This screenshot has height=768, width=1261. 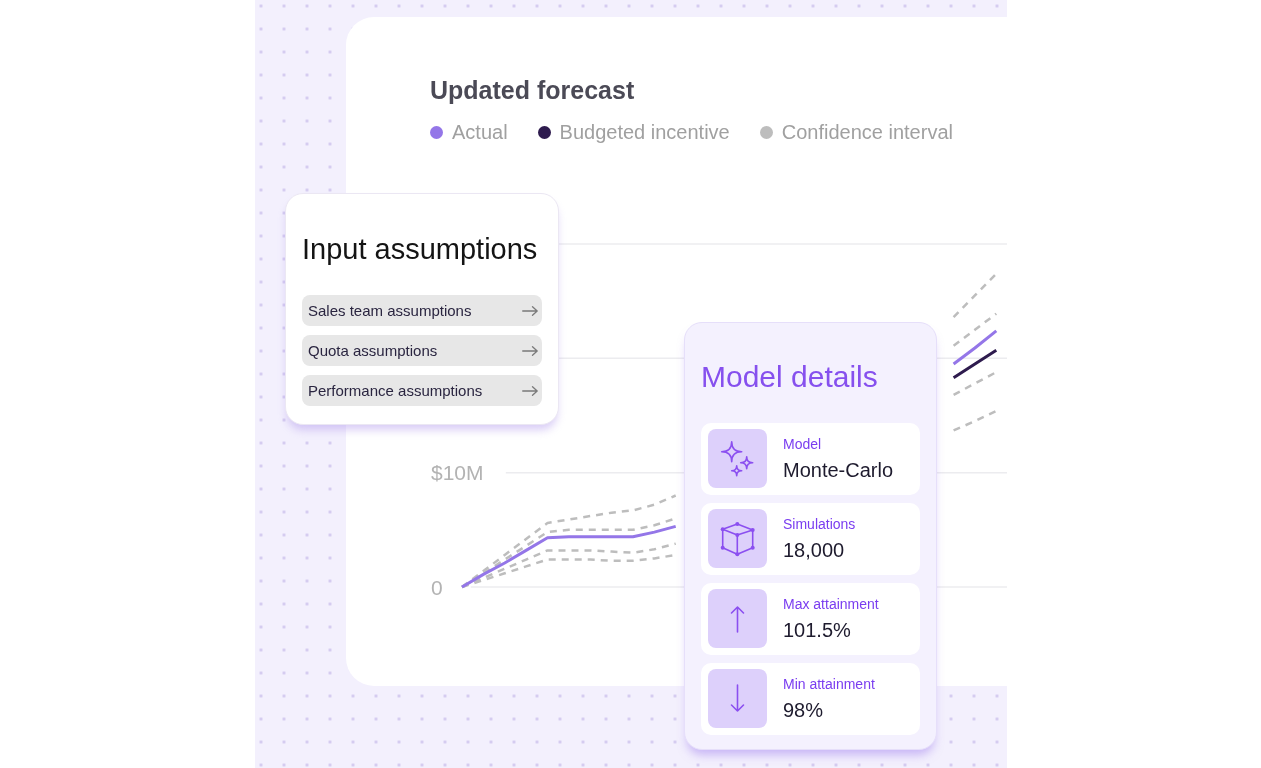 I want to click on legend-label: Actual, so click(x=480, y=132).